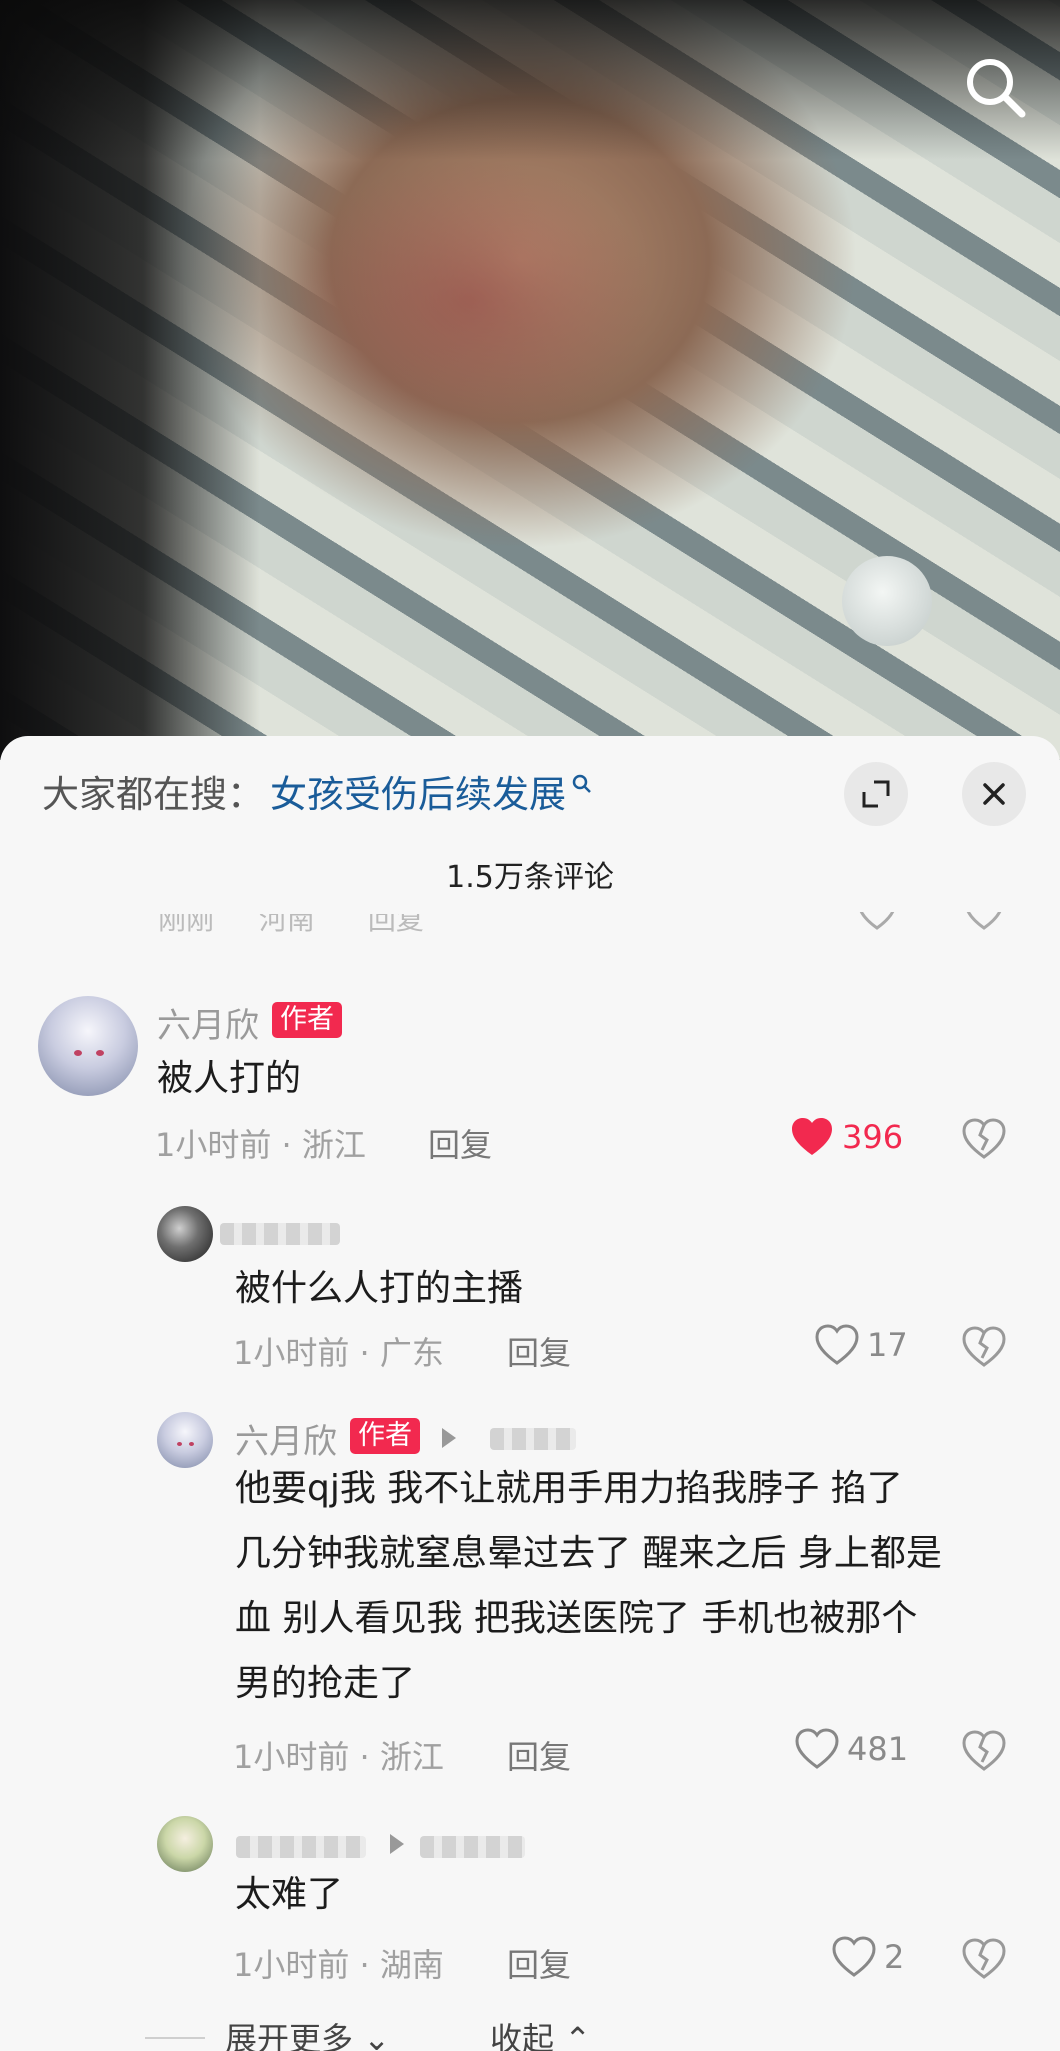 This screenshot has height=2051, width=1060. I want to click on close-icon, so click(994, 794).